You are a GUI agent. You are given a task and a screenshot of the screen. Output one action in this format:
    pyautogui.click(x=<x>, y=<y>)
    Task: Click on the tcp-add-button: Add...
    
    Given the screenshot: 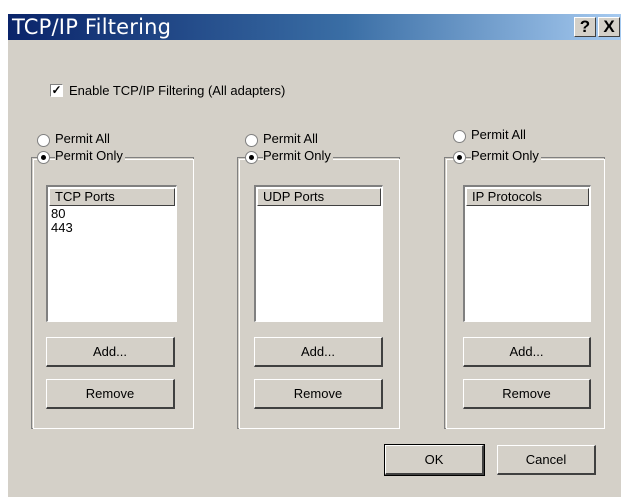 What is the action you would take?
    pyautogui.click(x=110, y=352)
    